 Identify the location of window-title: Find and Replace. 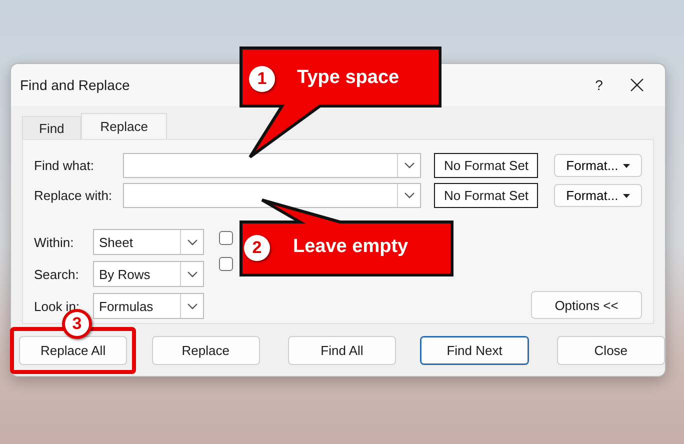
(75, 85).